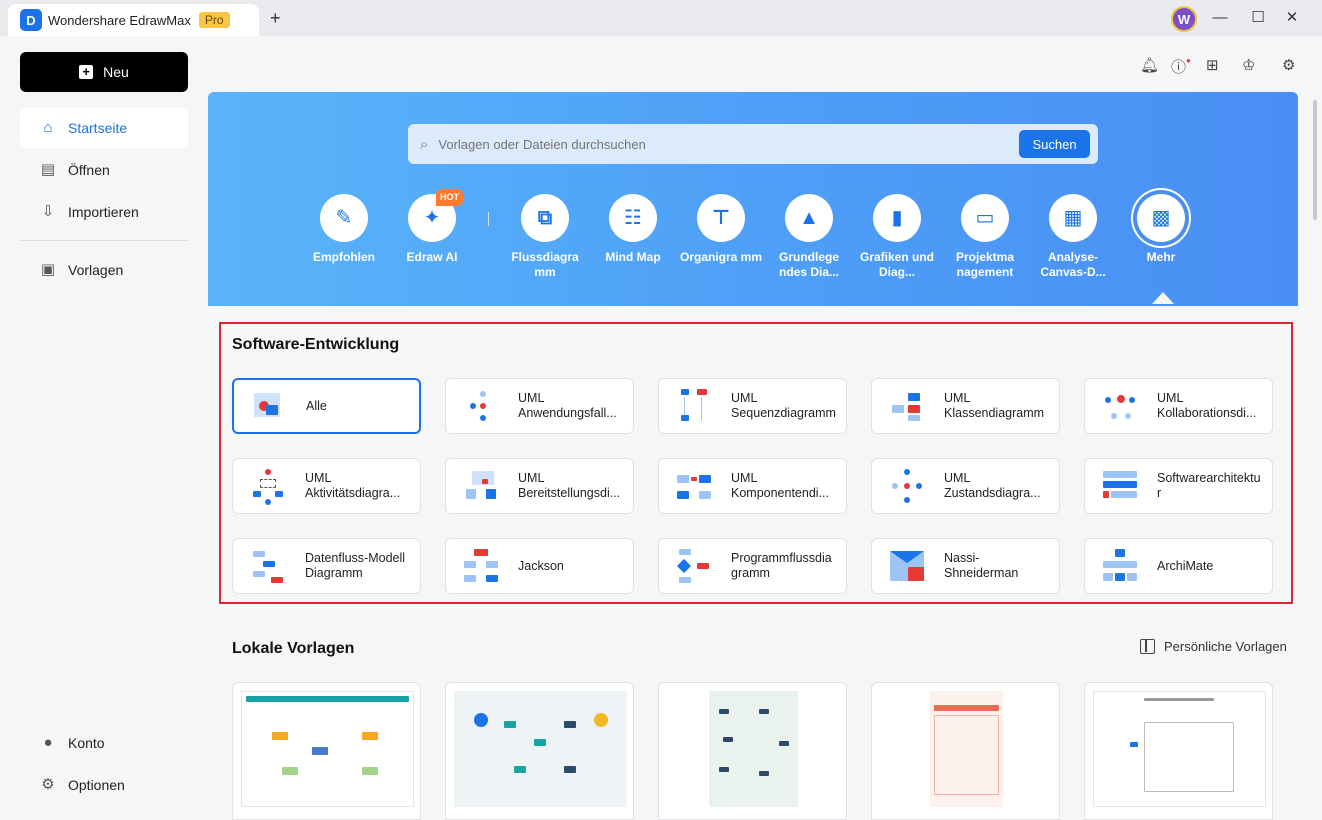 The image size is (1322, 820). Describe the element at coordinates (268, 486) in the screenshot. I see `activity-icon` at that location.